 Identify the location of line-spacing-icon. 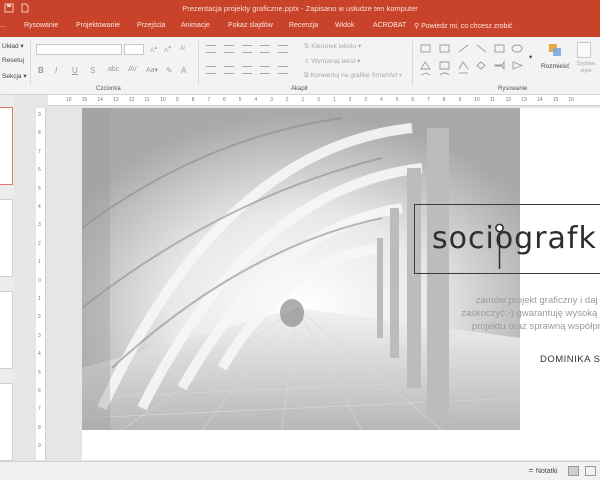
(283, 49).